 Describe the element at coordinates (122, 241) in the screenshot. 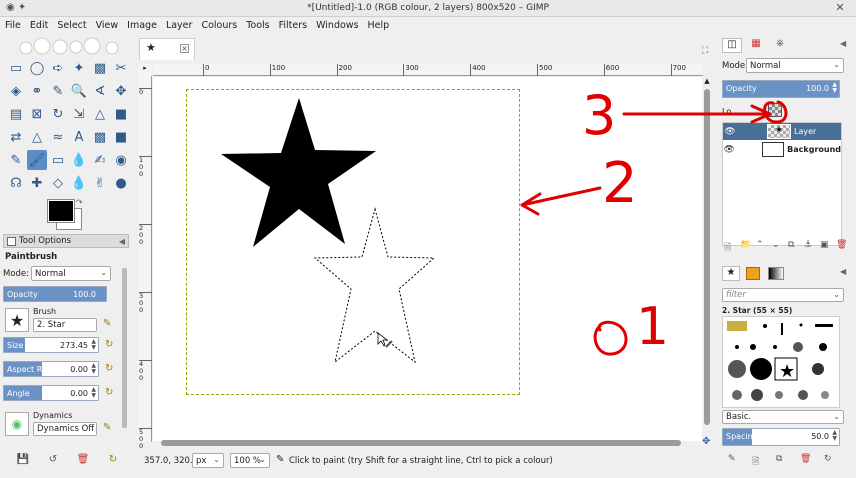

I see `tab-menu-icon: ◀` at that location.